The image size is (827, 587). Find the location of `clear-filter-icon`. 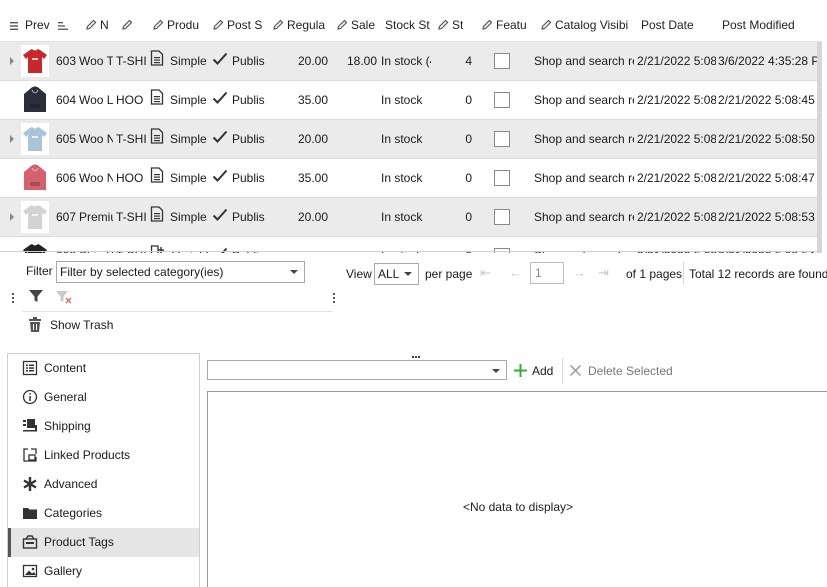

clear-filter-icon is located at coordinates (64, 298).